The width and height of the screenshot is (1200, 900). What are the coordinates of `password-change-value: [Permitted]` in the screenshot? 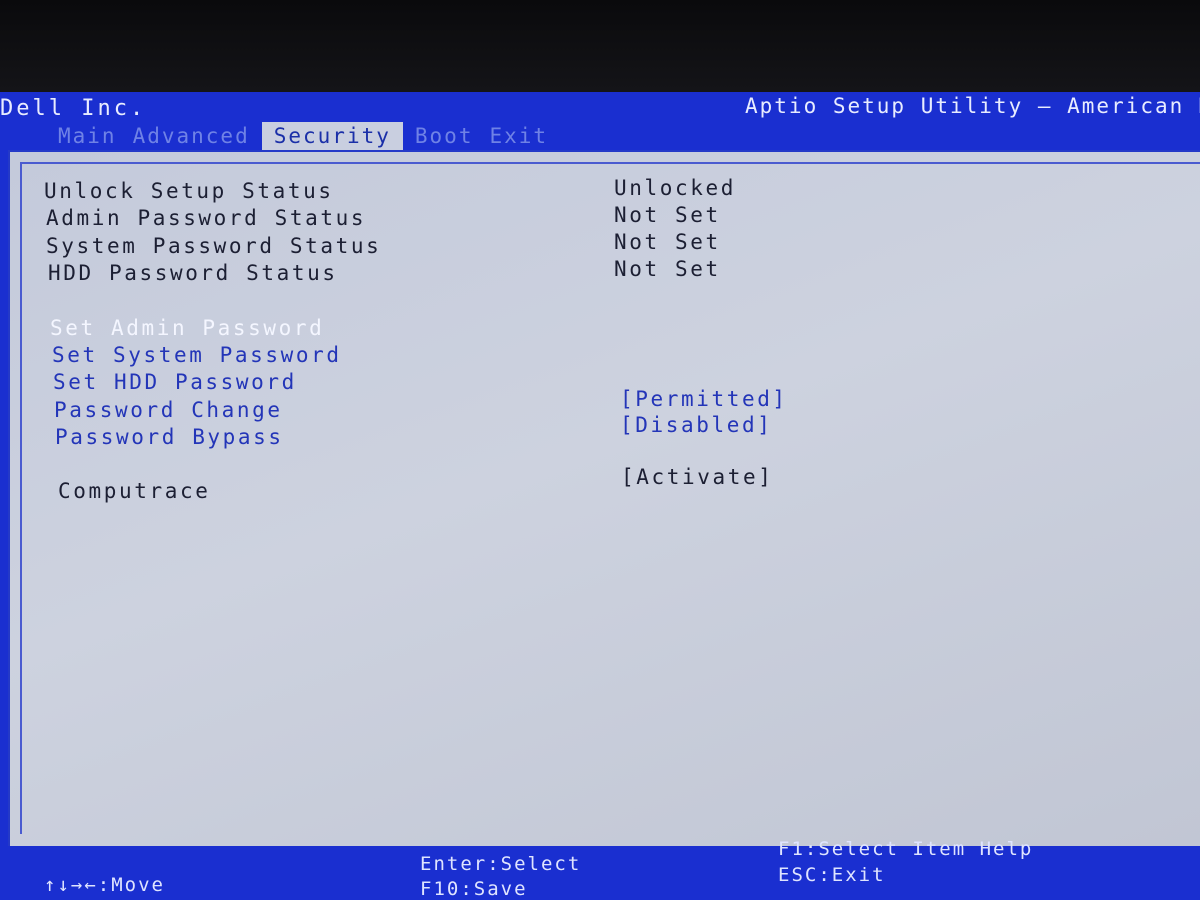 It's located at (704, 399).